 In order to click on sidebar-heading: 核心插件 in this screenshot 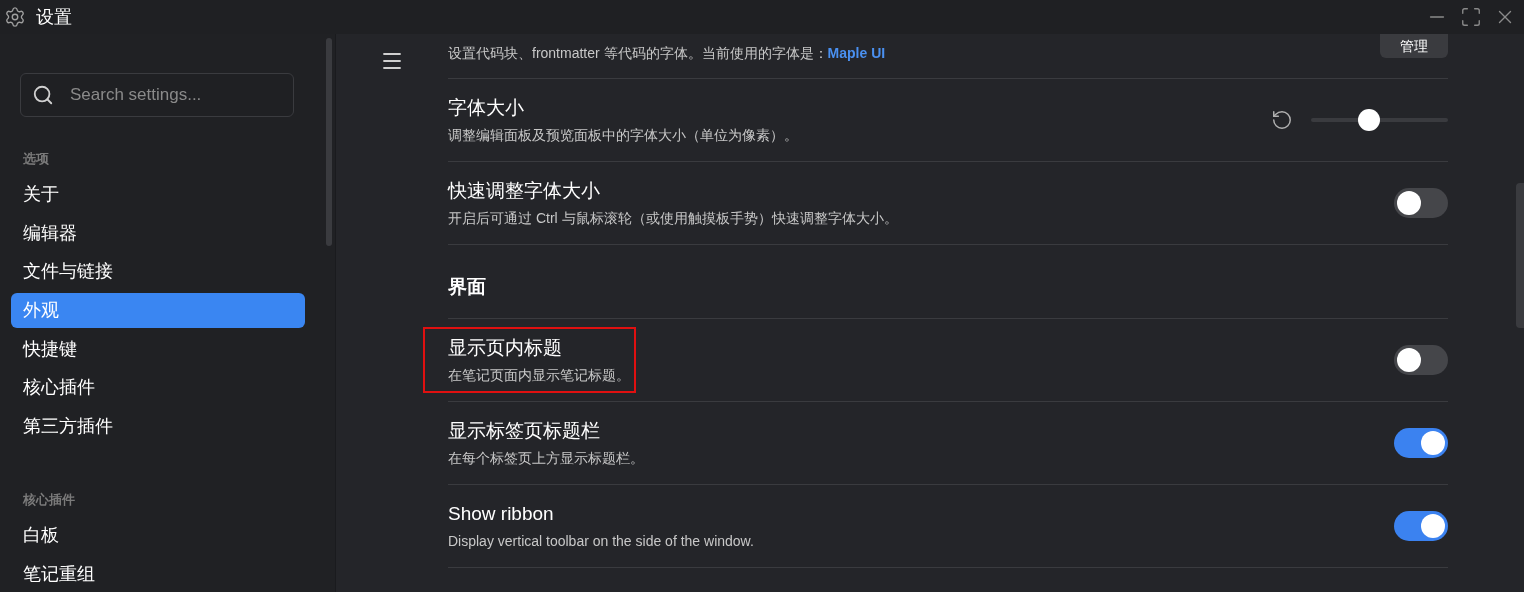, I will do `click(49, 500)`.